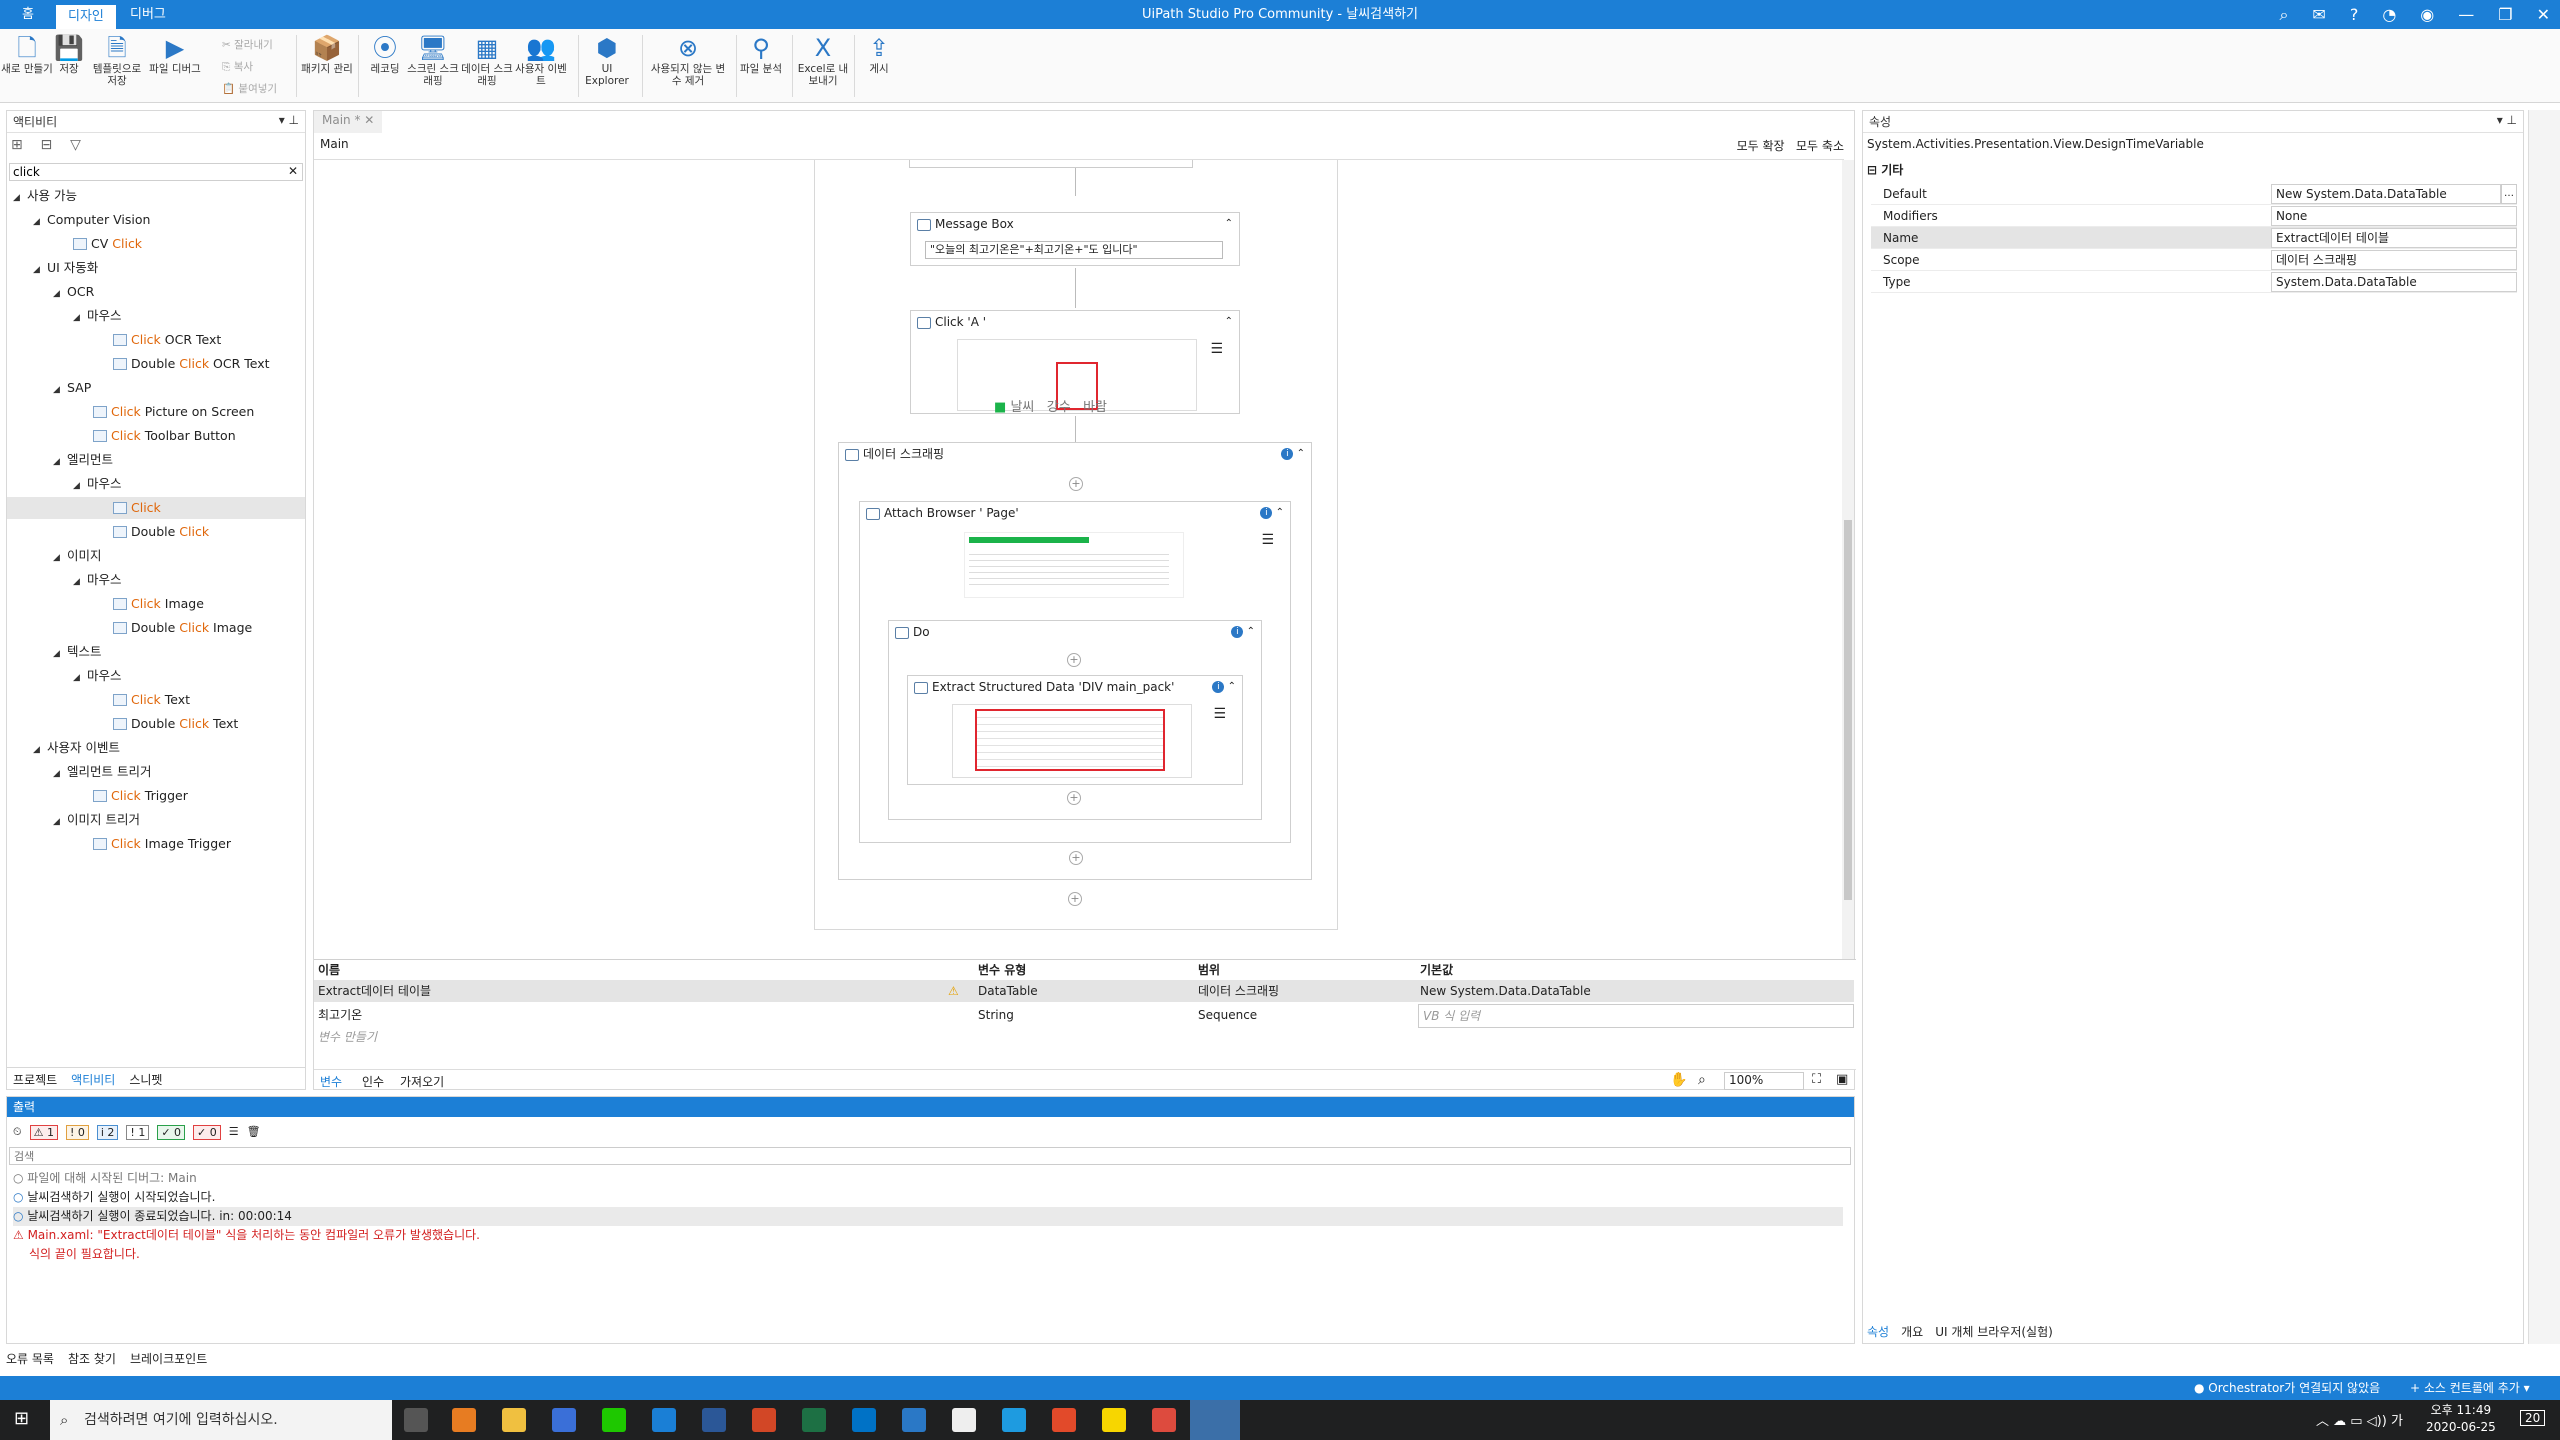  What do you see at coordinates (614, 1420) in the screenshot?
I see `naver-icon` at bounding box center [614, 1420].